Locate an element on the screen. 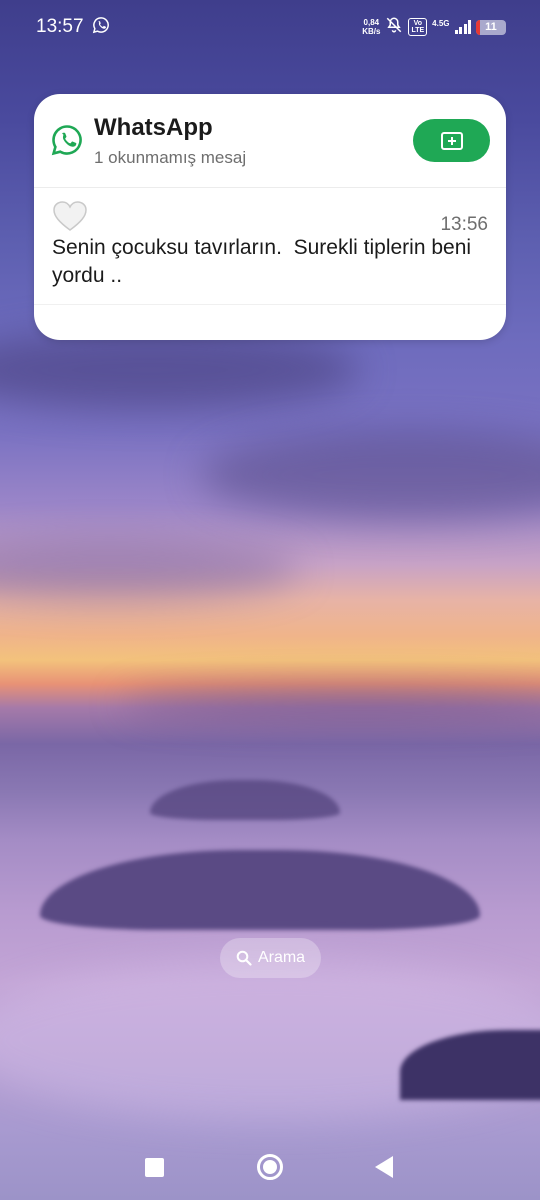 The width and height of the screenshot is (540, 1200). home-icon is located at coordinates (270, 1167).